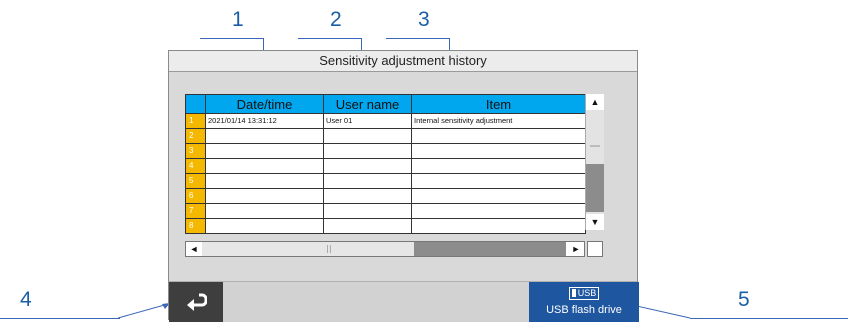 This screenshot has height=322, width=848. I want to click on horizontal-scroll-thumb, so click(490, 249).